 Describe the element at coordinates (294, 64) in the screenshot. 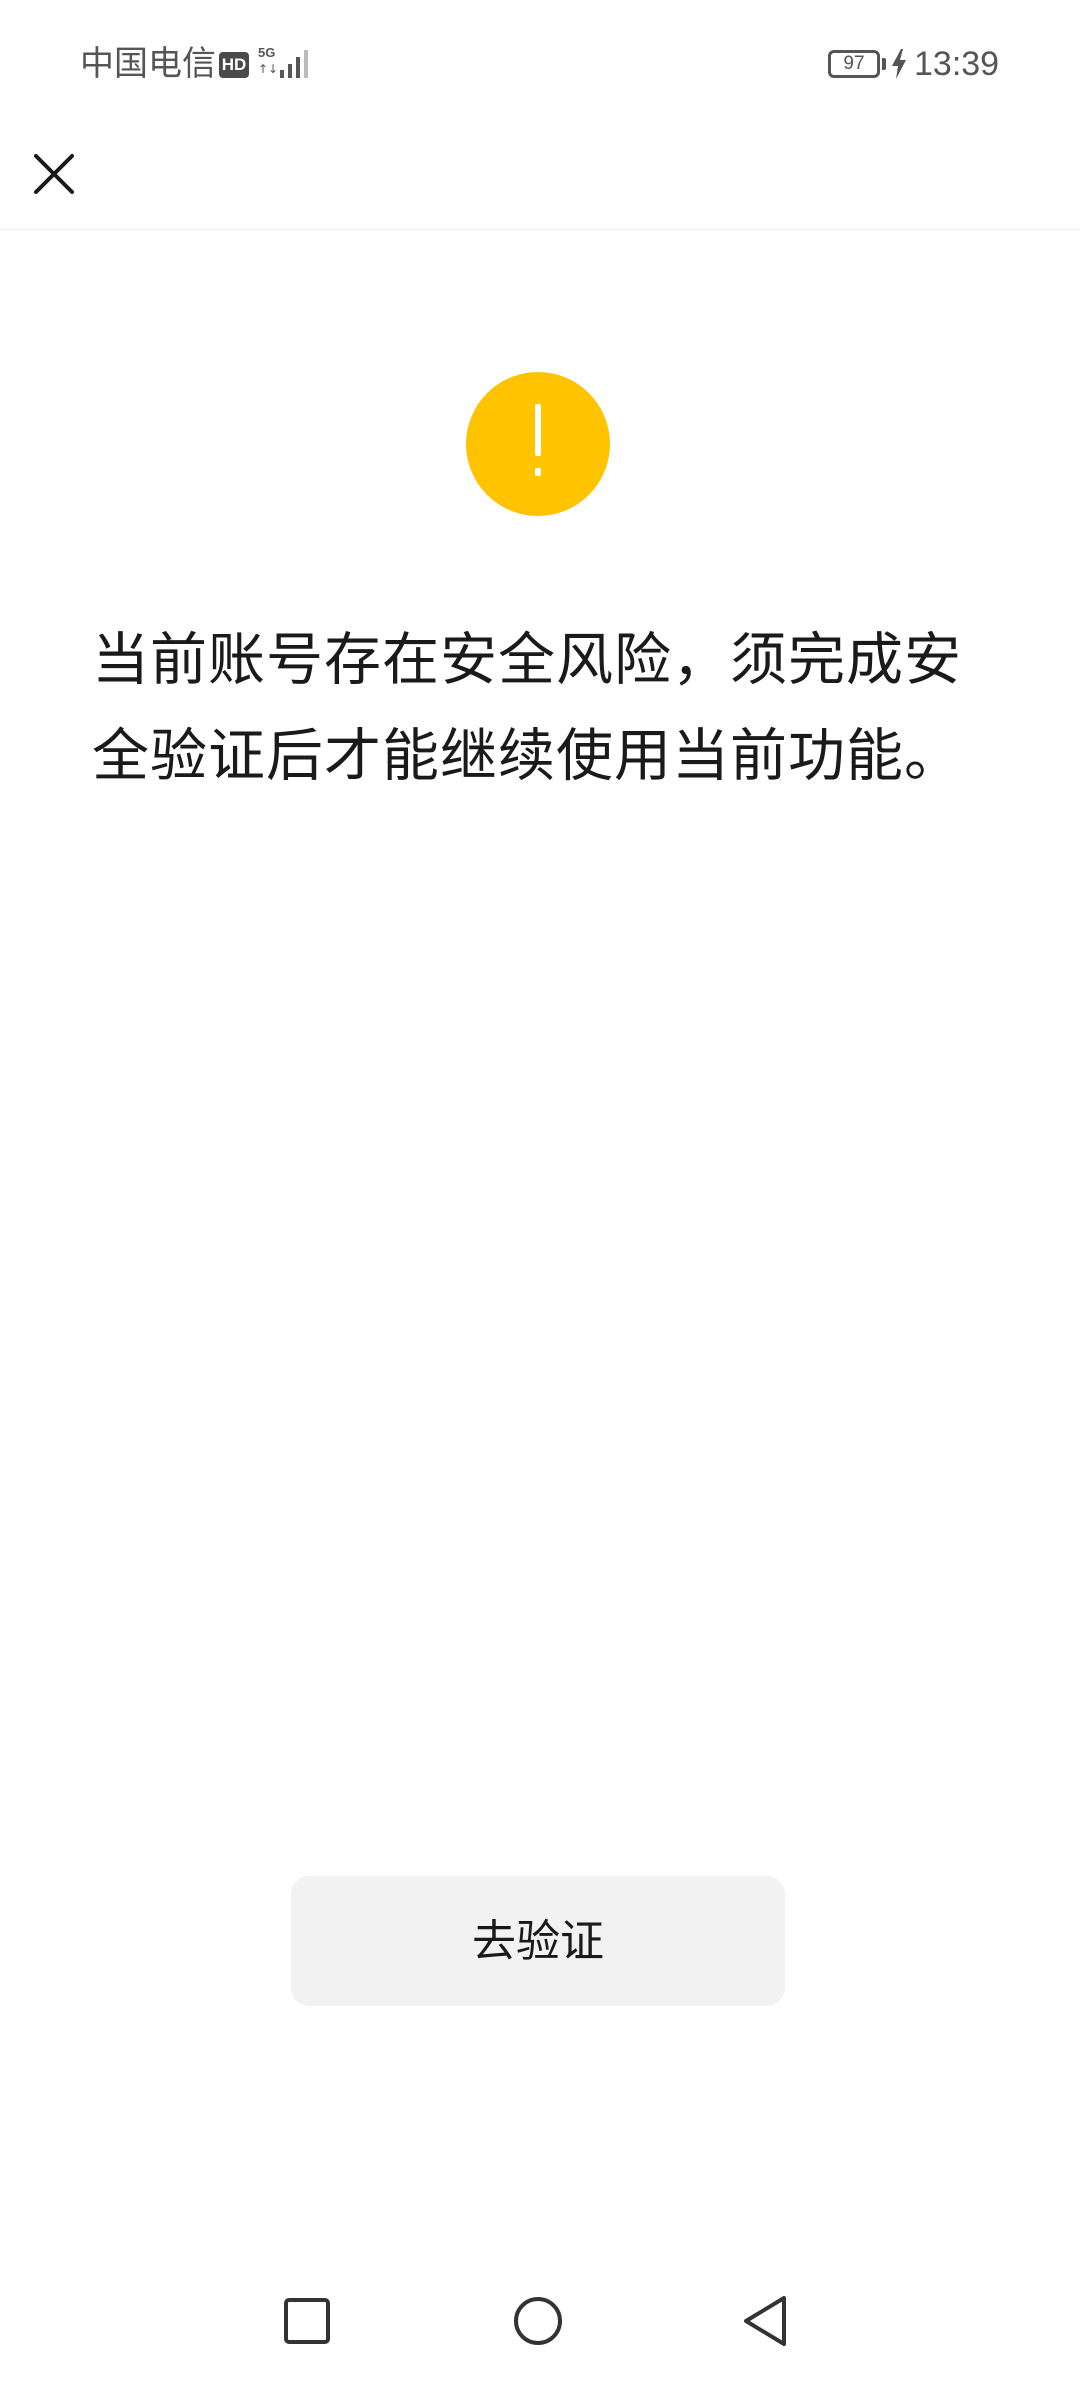

I see `signal-icon` at that location.